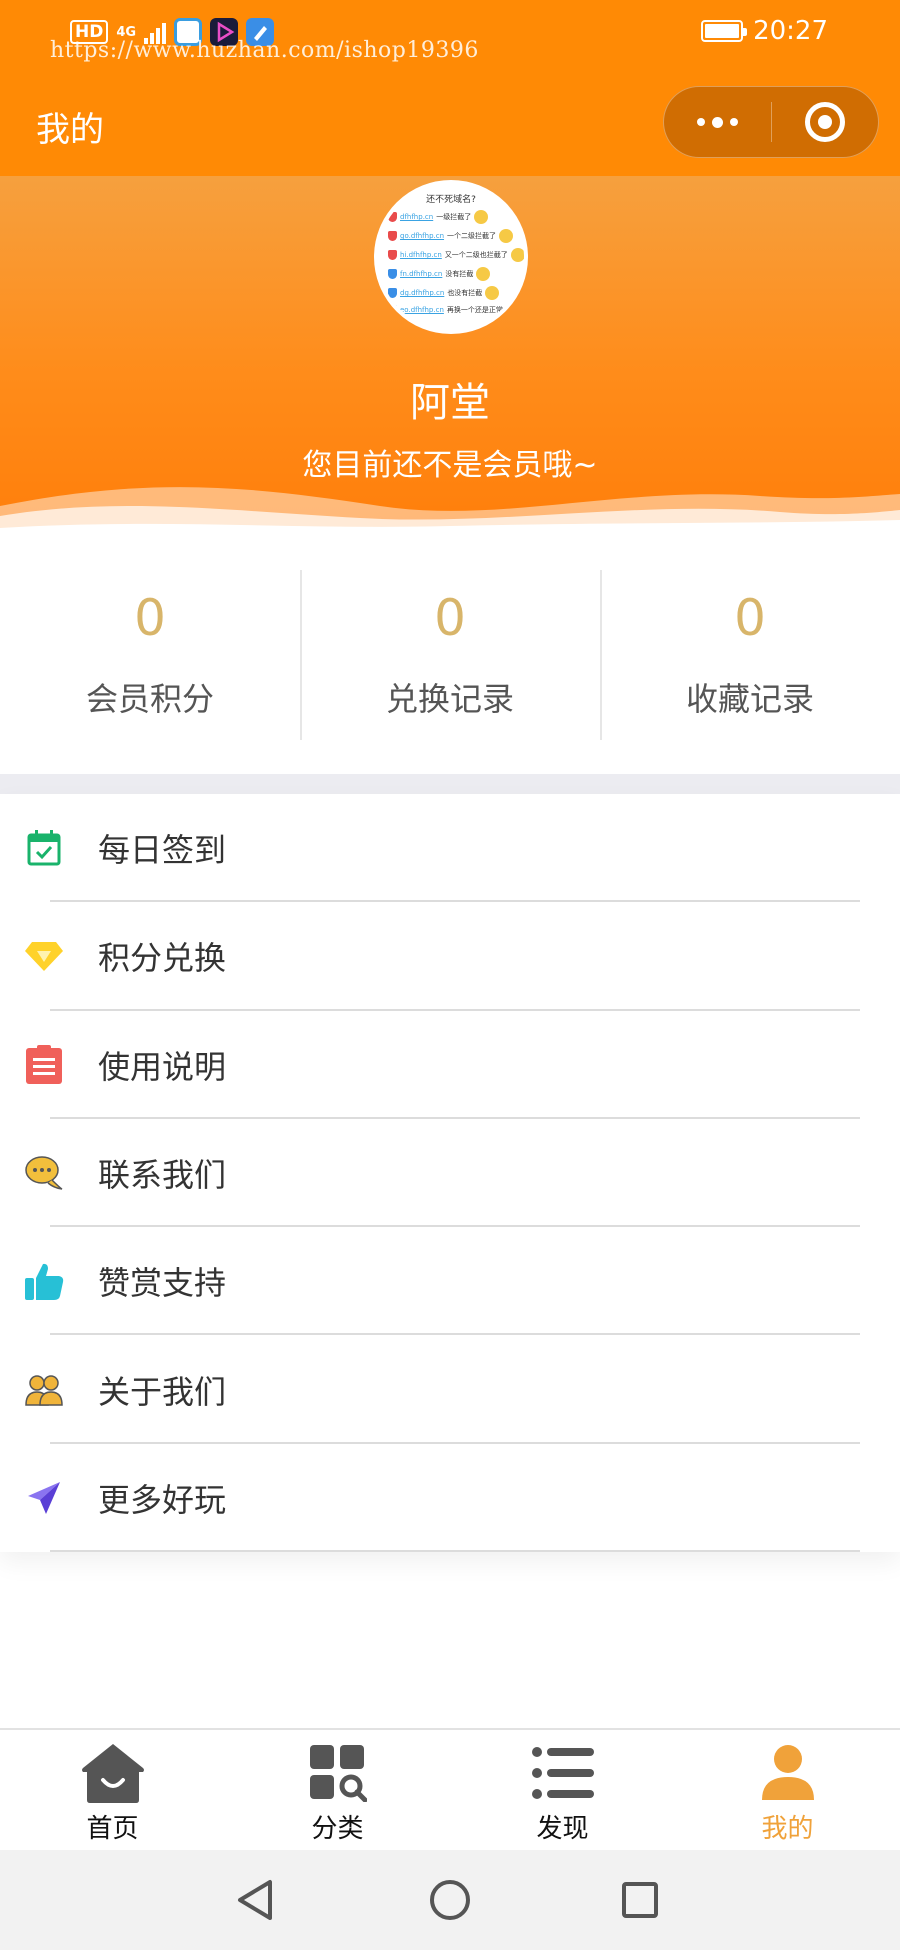  Describe the element at coordinates (451, 200) in the screenshot. I see `avatar-title: 还不死域名?` at that location.